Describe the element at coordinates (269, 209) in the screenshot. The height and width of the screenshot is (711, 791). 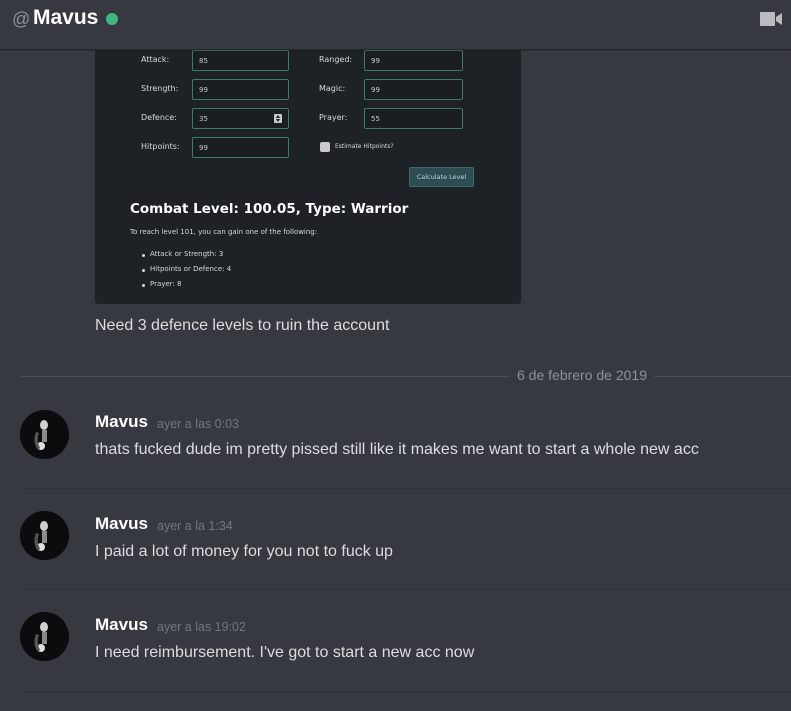
I see `combat-level-result: Combat Level: 100.05, Type: Warrior` at that location.